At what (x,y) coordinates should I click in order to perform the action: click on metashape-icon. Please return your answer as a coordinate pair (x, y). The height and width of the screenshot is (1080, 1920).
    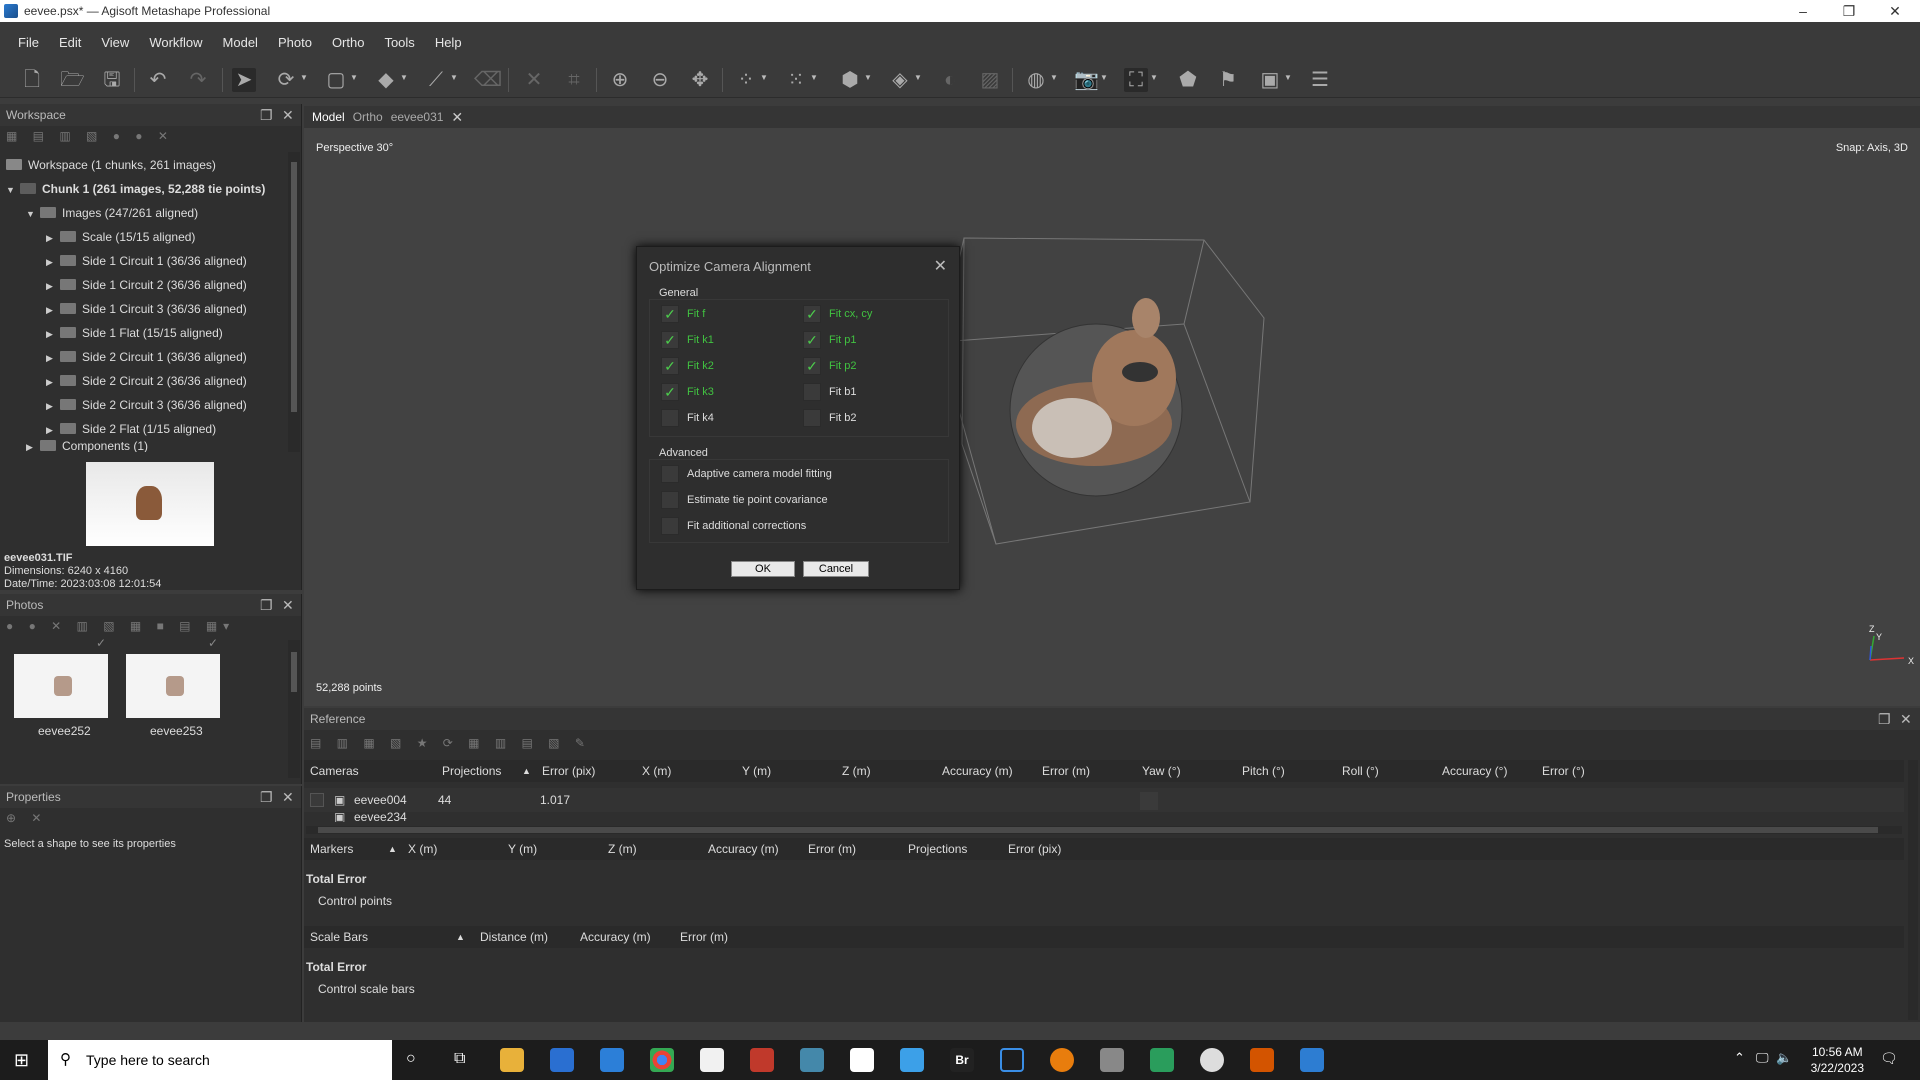
    Looking at the image, I should click on (1262, 1060).